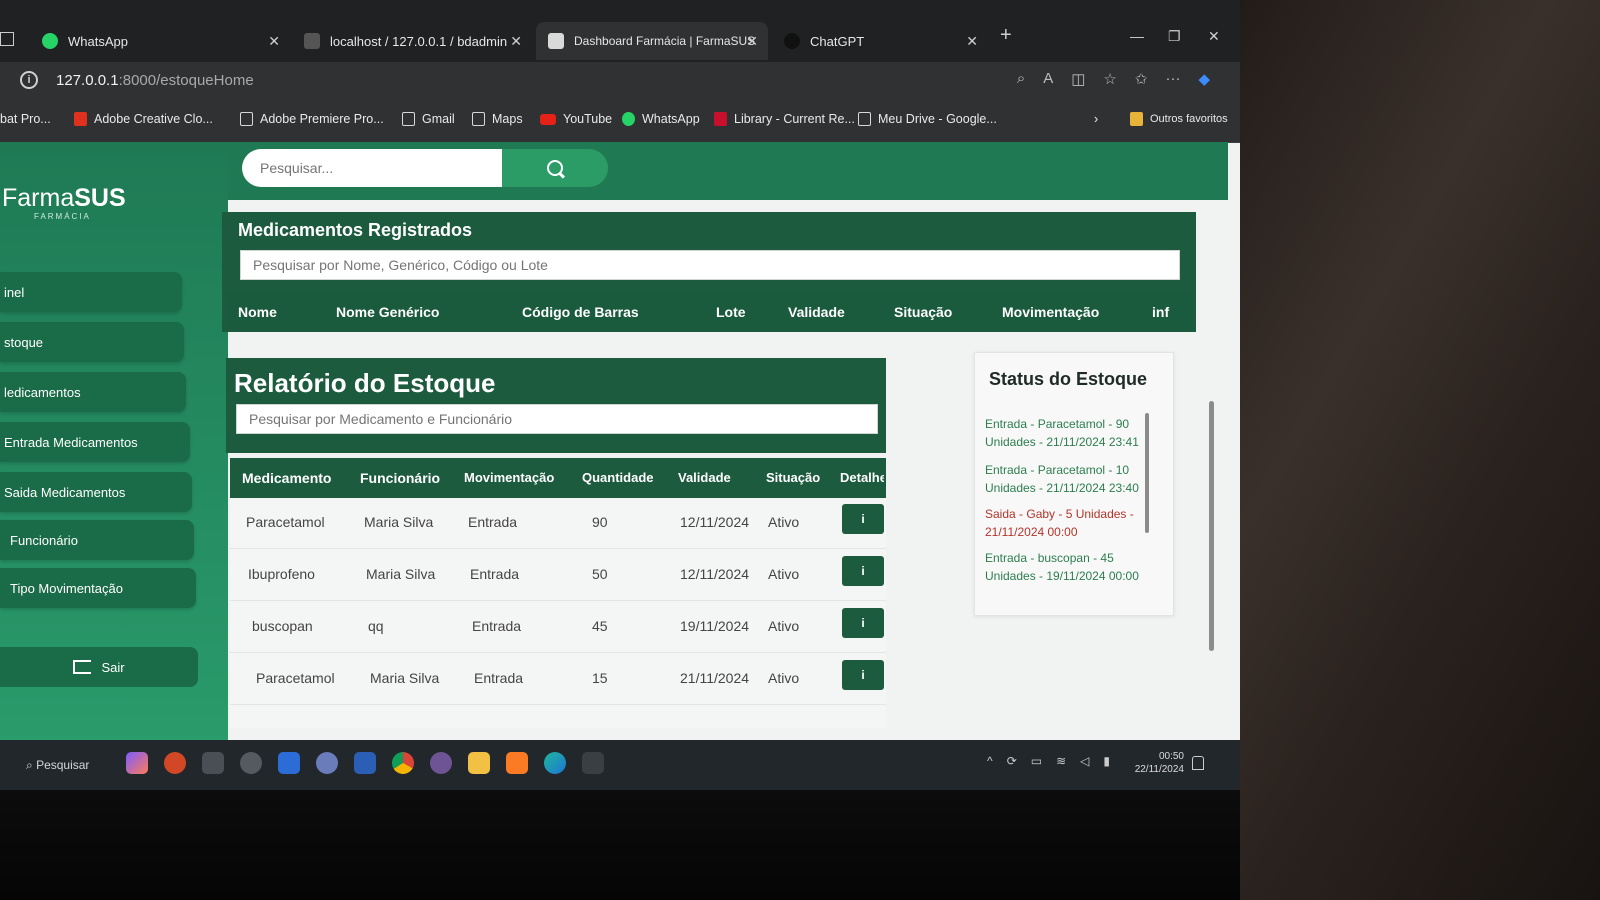  What do you see at coordinates (1179, 119) in the screenshot?
I see `other-favorites: Outros favoritos` at bounding box center [1179, 119].